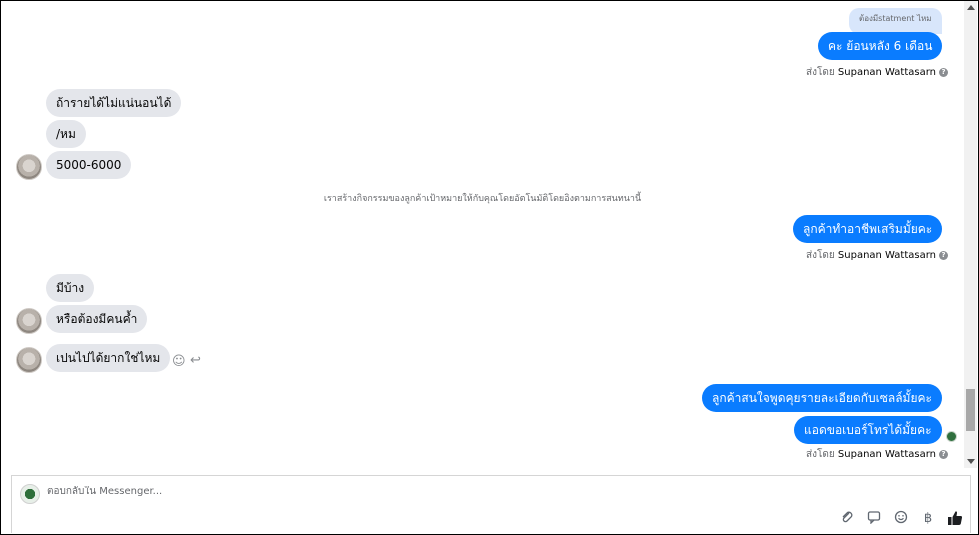  Describe the element at coordinates (951, 436) in the screenshot. I see `seen-avatar-icon` at that location.